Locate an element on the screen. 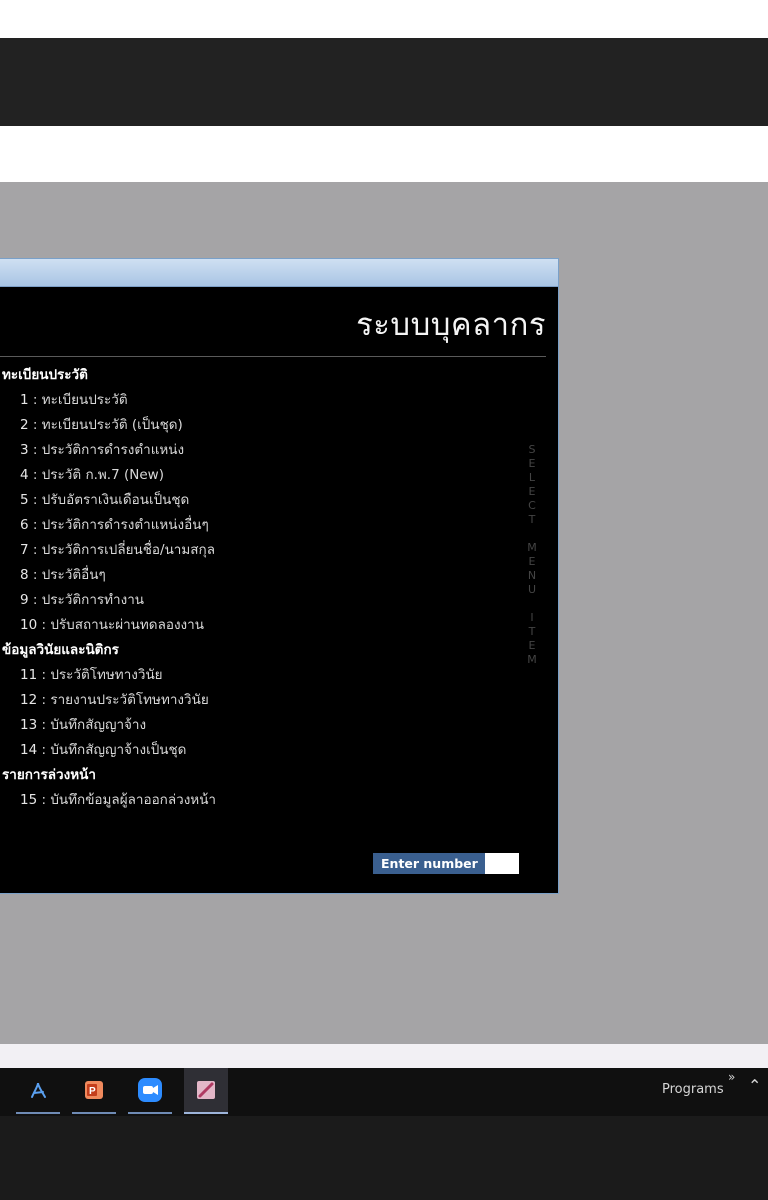  menu-item-label: ประวัติอื่นๆ is located at coordinates (73, 575).